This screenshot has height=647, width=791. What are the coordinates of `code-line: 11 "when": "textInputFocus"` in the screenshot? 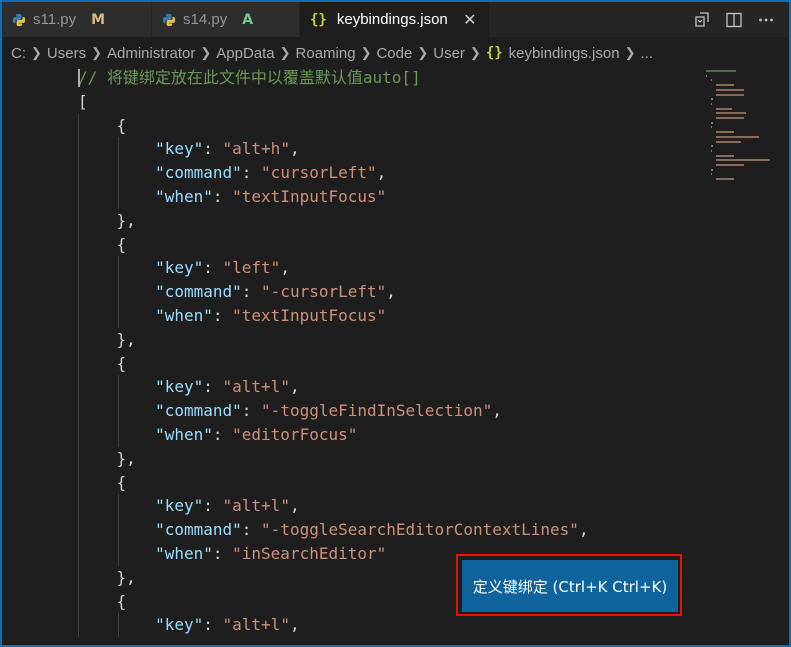 It's located at (352, 316).